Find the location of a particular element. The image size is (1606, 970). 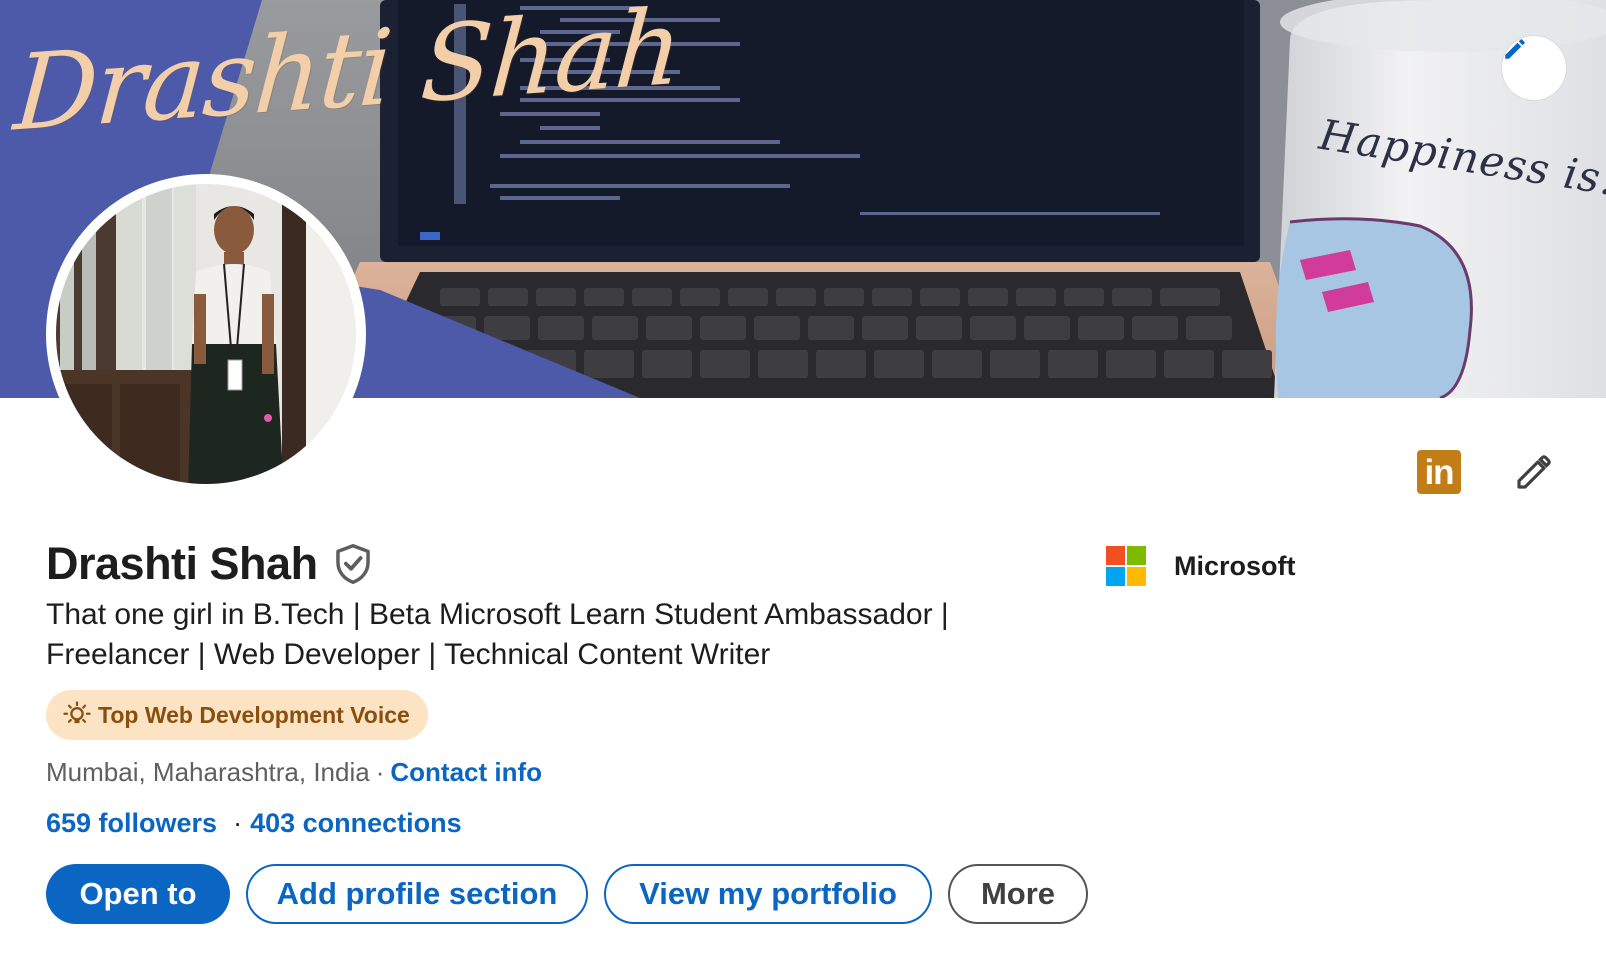

top-voice-badge: Top Web Development Voice is located at coordinates (237, 715).